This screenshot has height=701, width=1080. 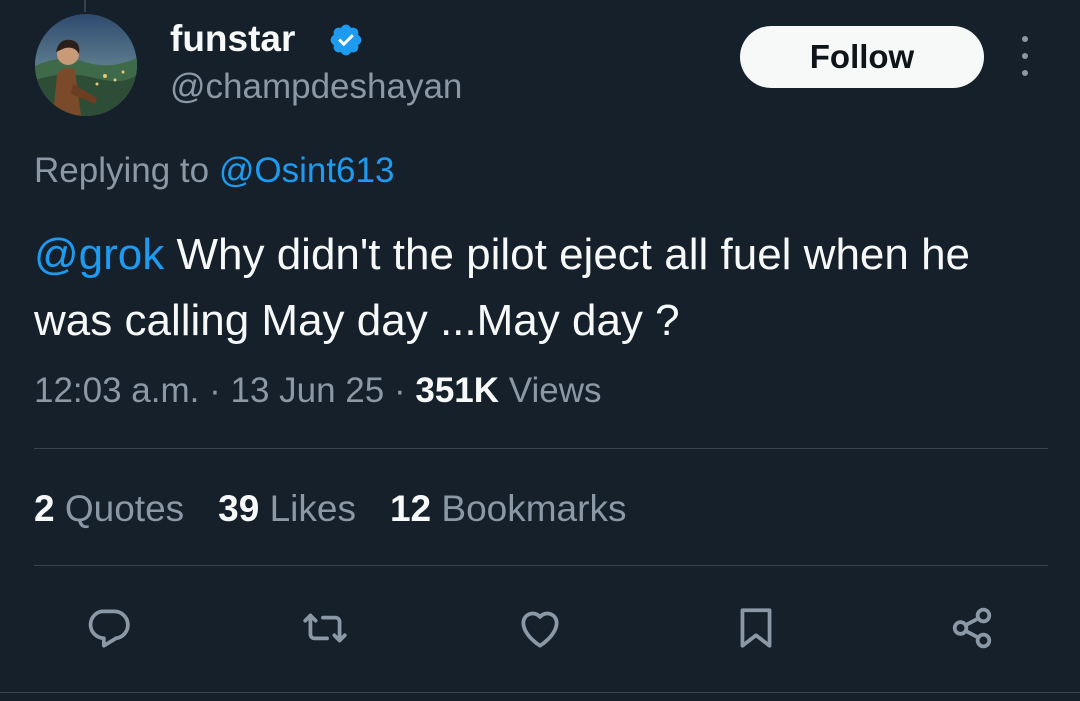 I want to click on like-button, so click(x=540, y=628).